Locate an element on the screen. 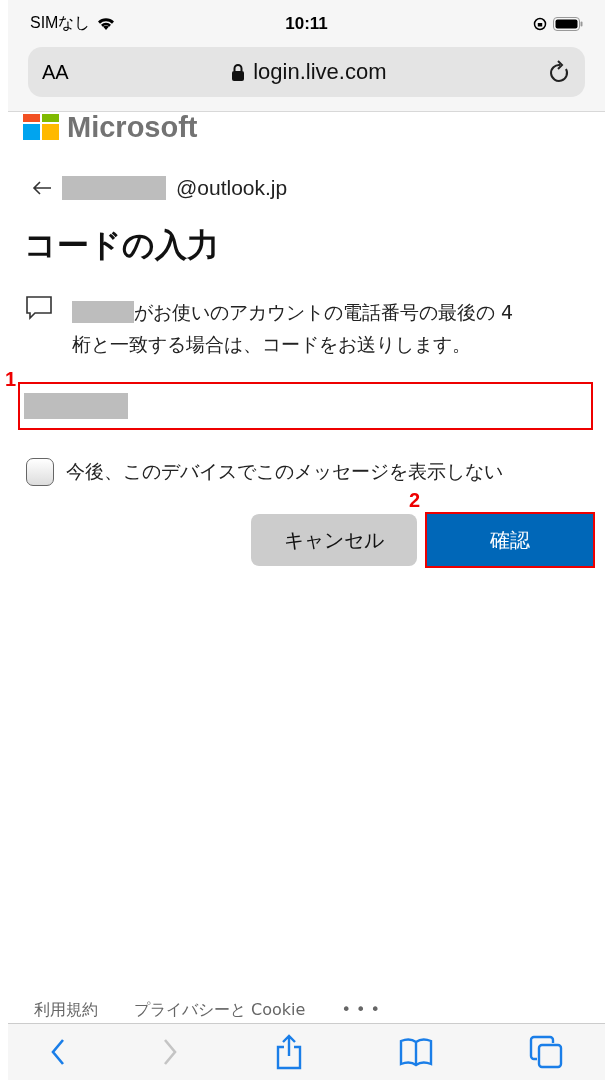  annotation-number: 1 is located at coordinates (11, 379).